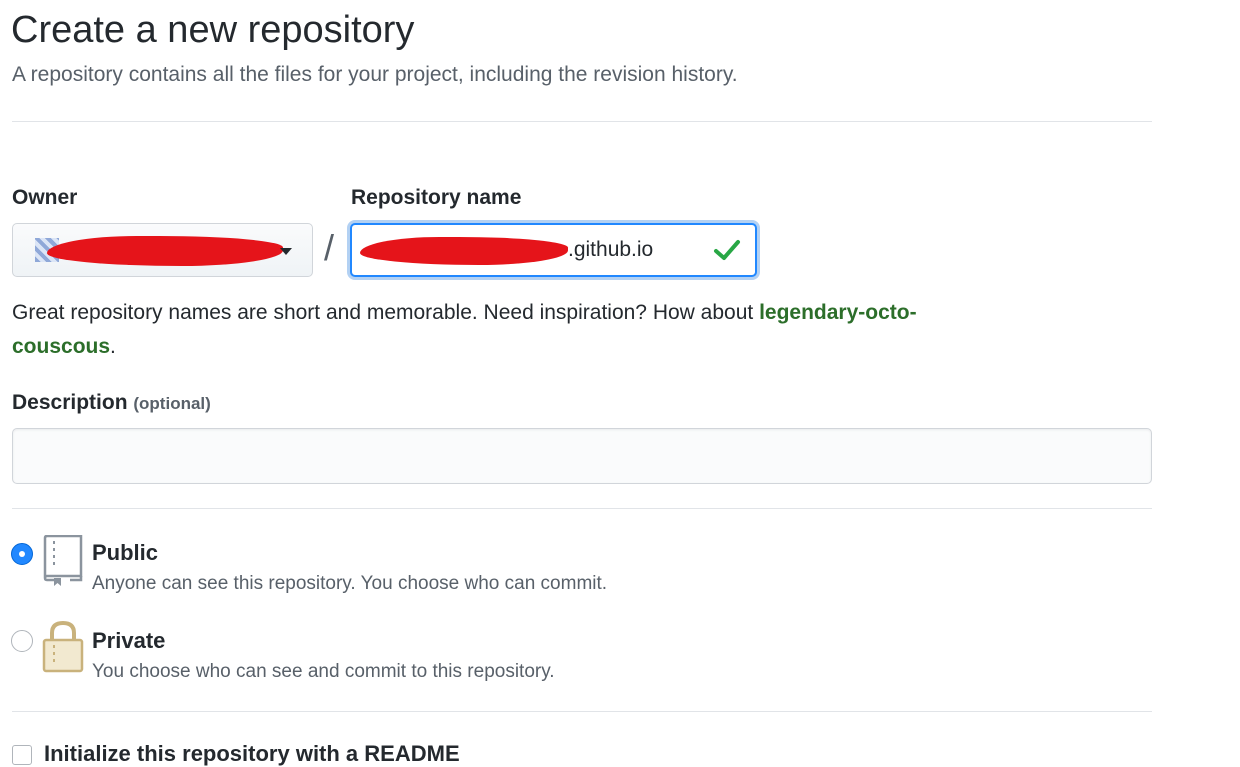  Describe the element at coordinates (22, 554) in the screenshot. I see `radio-public` at that location.